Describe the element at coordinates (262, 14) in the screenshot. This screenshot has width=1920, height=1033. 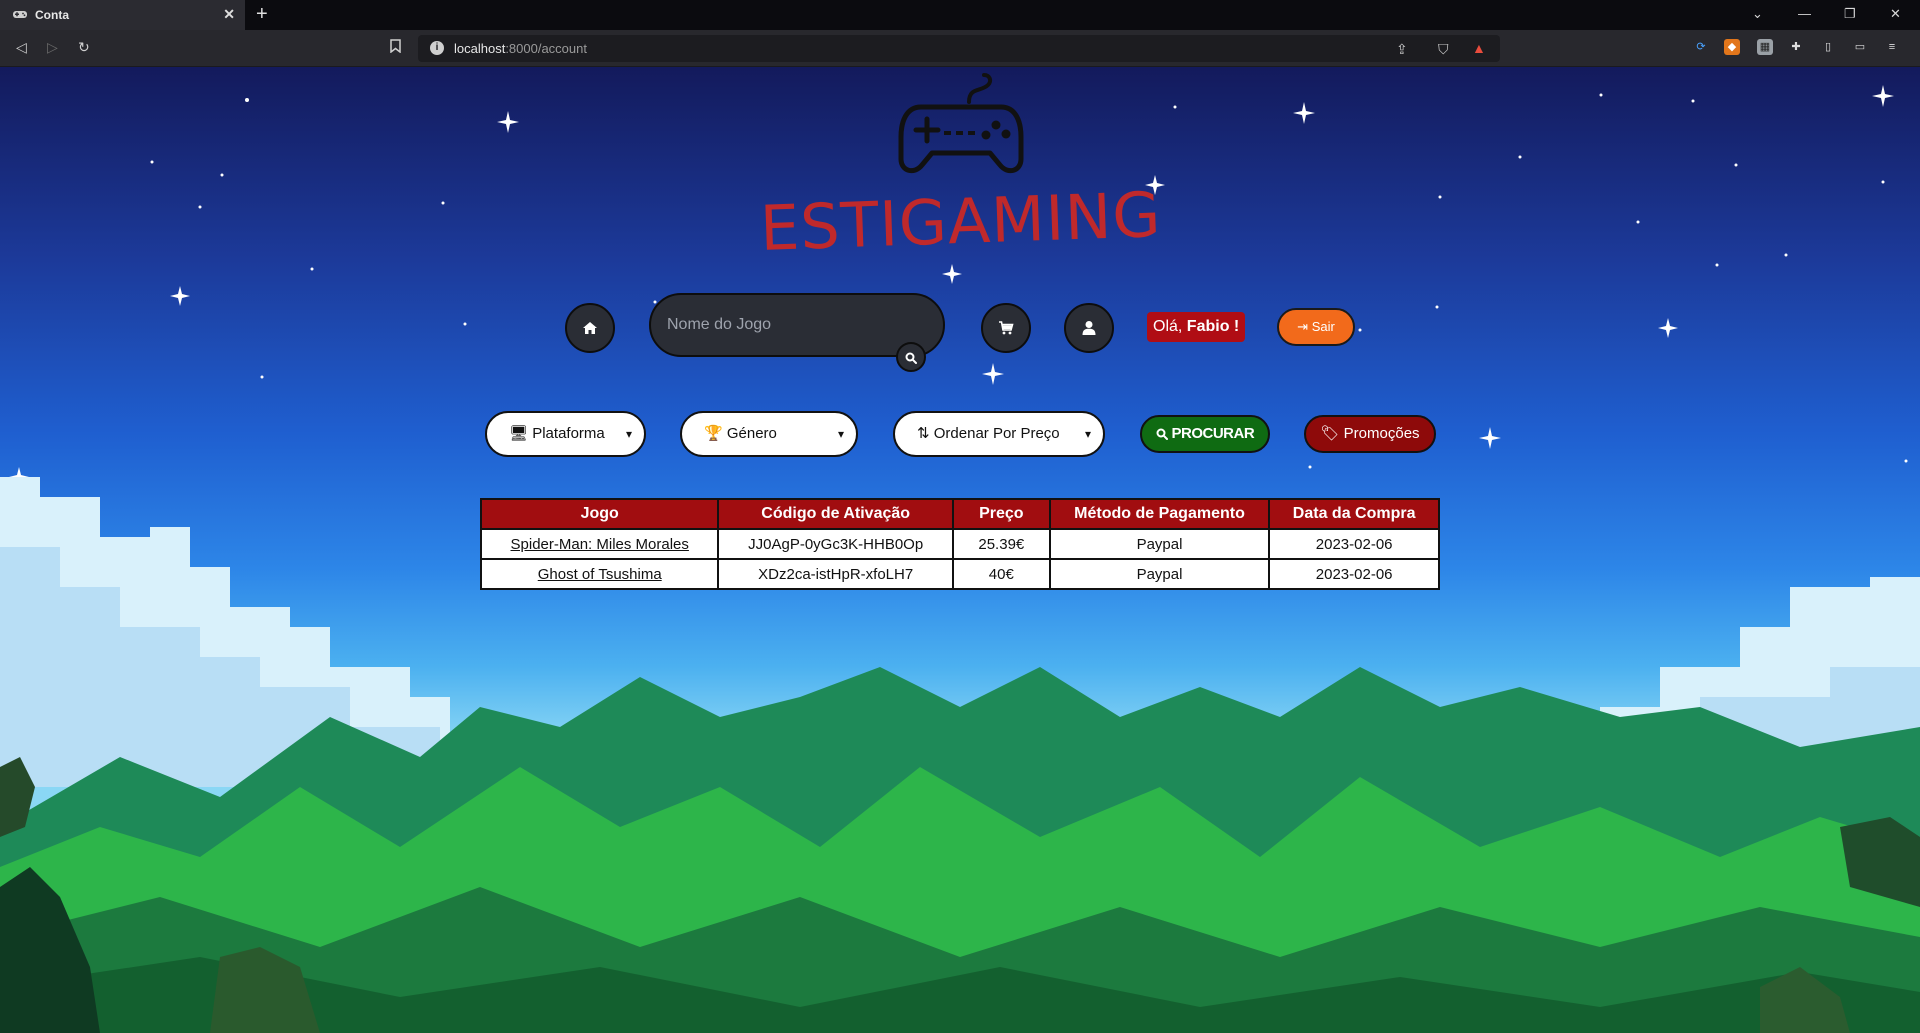
I see `new-tab-button: +` at that location.